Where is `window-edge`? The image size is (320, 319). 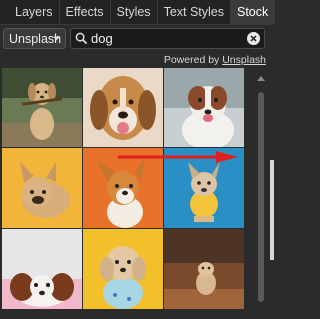
window-edge is located at coordinates (272, 210).